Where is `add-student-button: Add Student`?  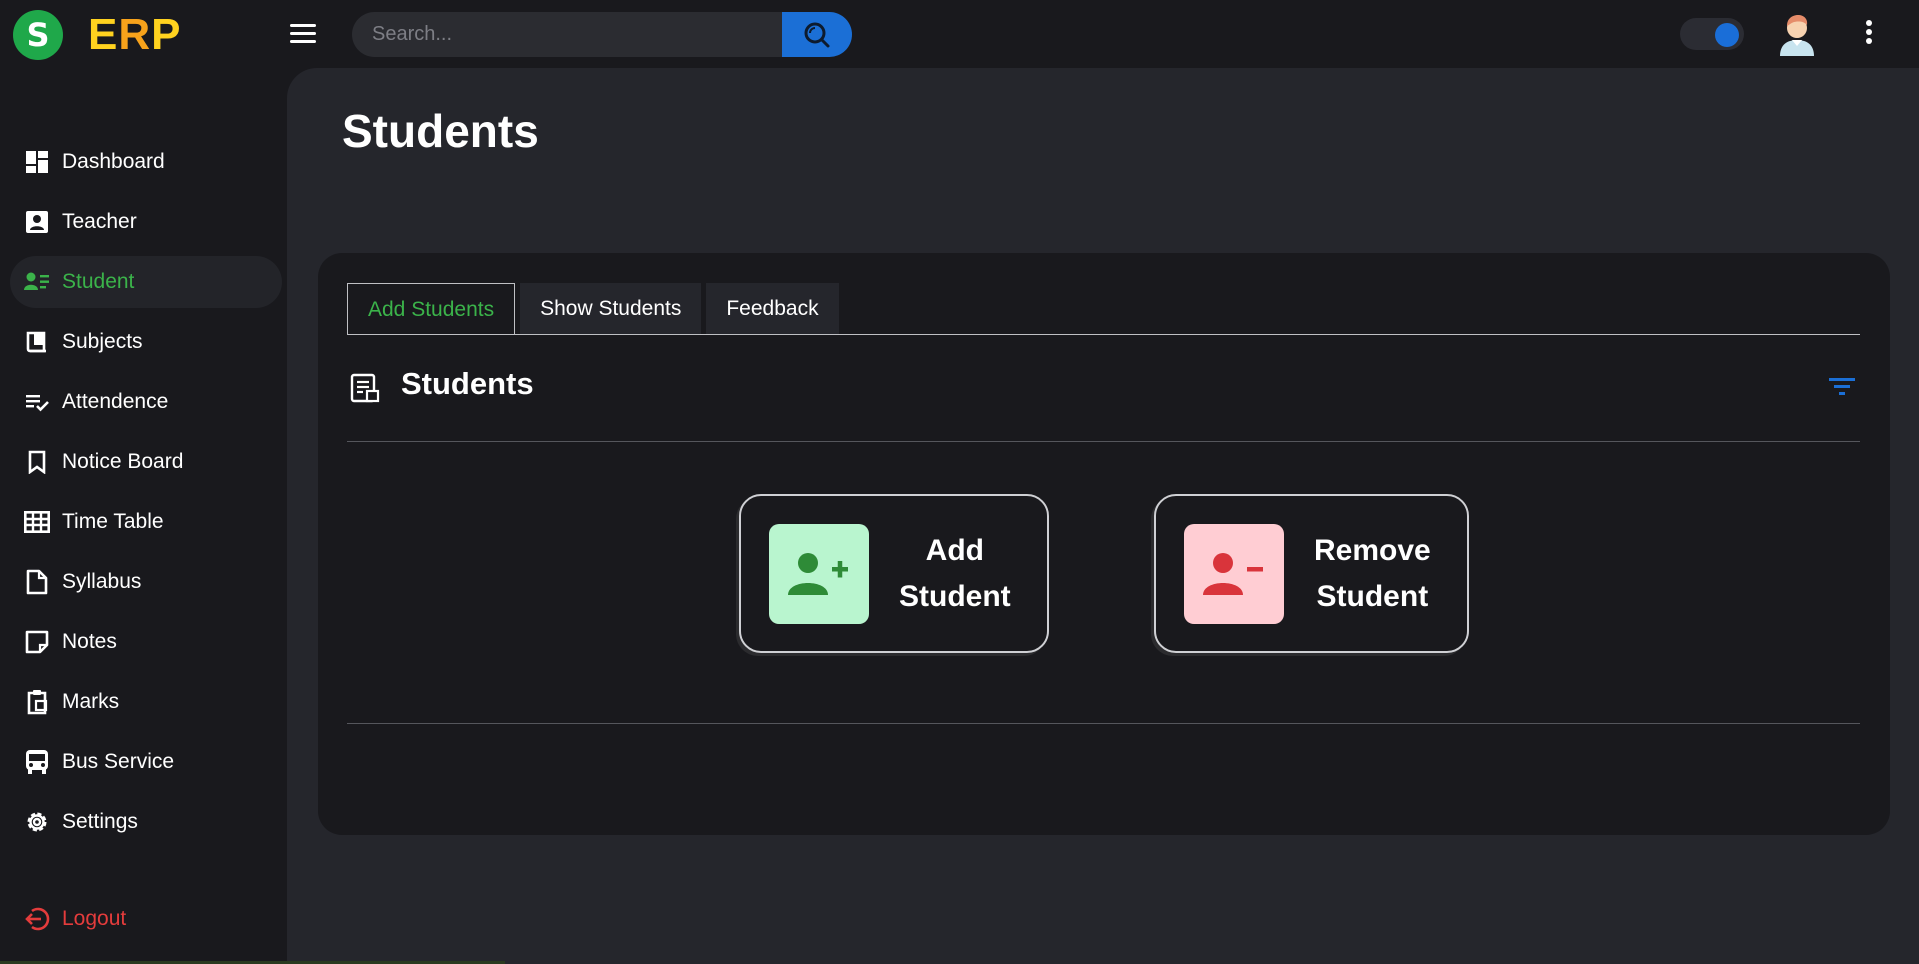 add-student-button: Add Student is located at coordinates (894, 573).